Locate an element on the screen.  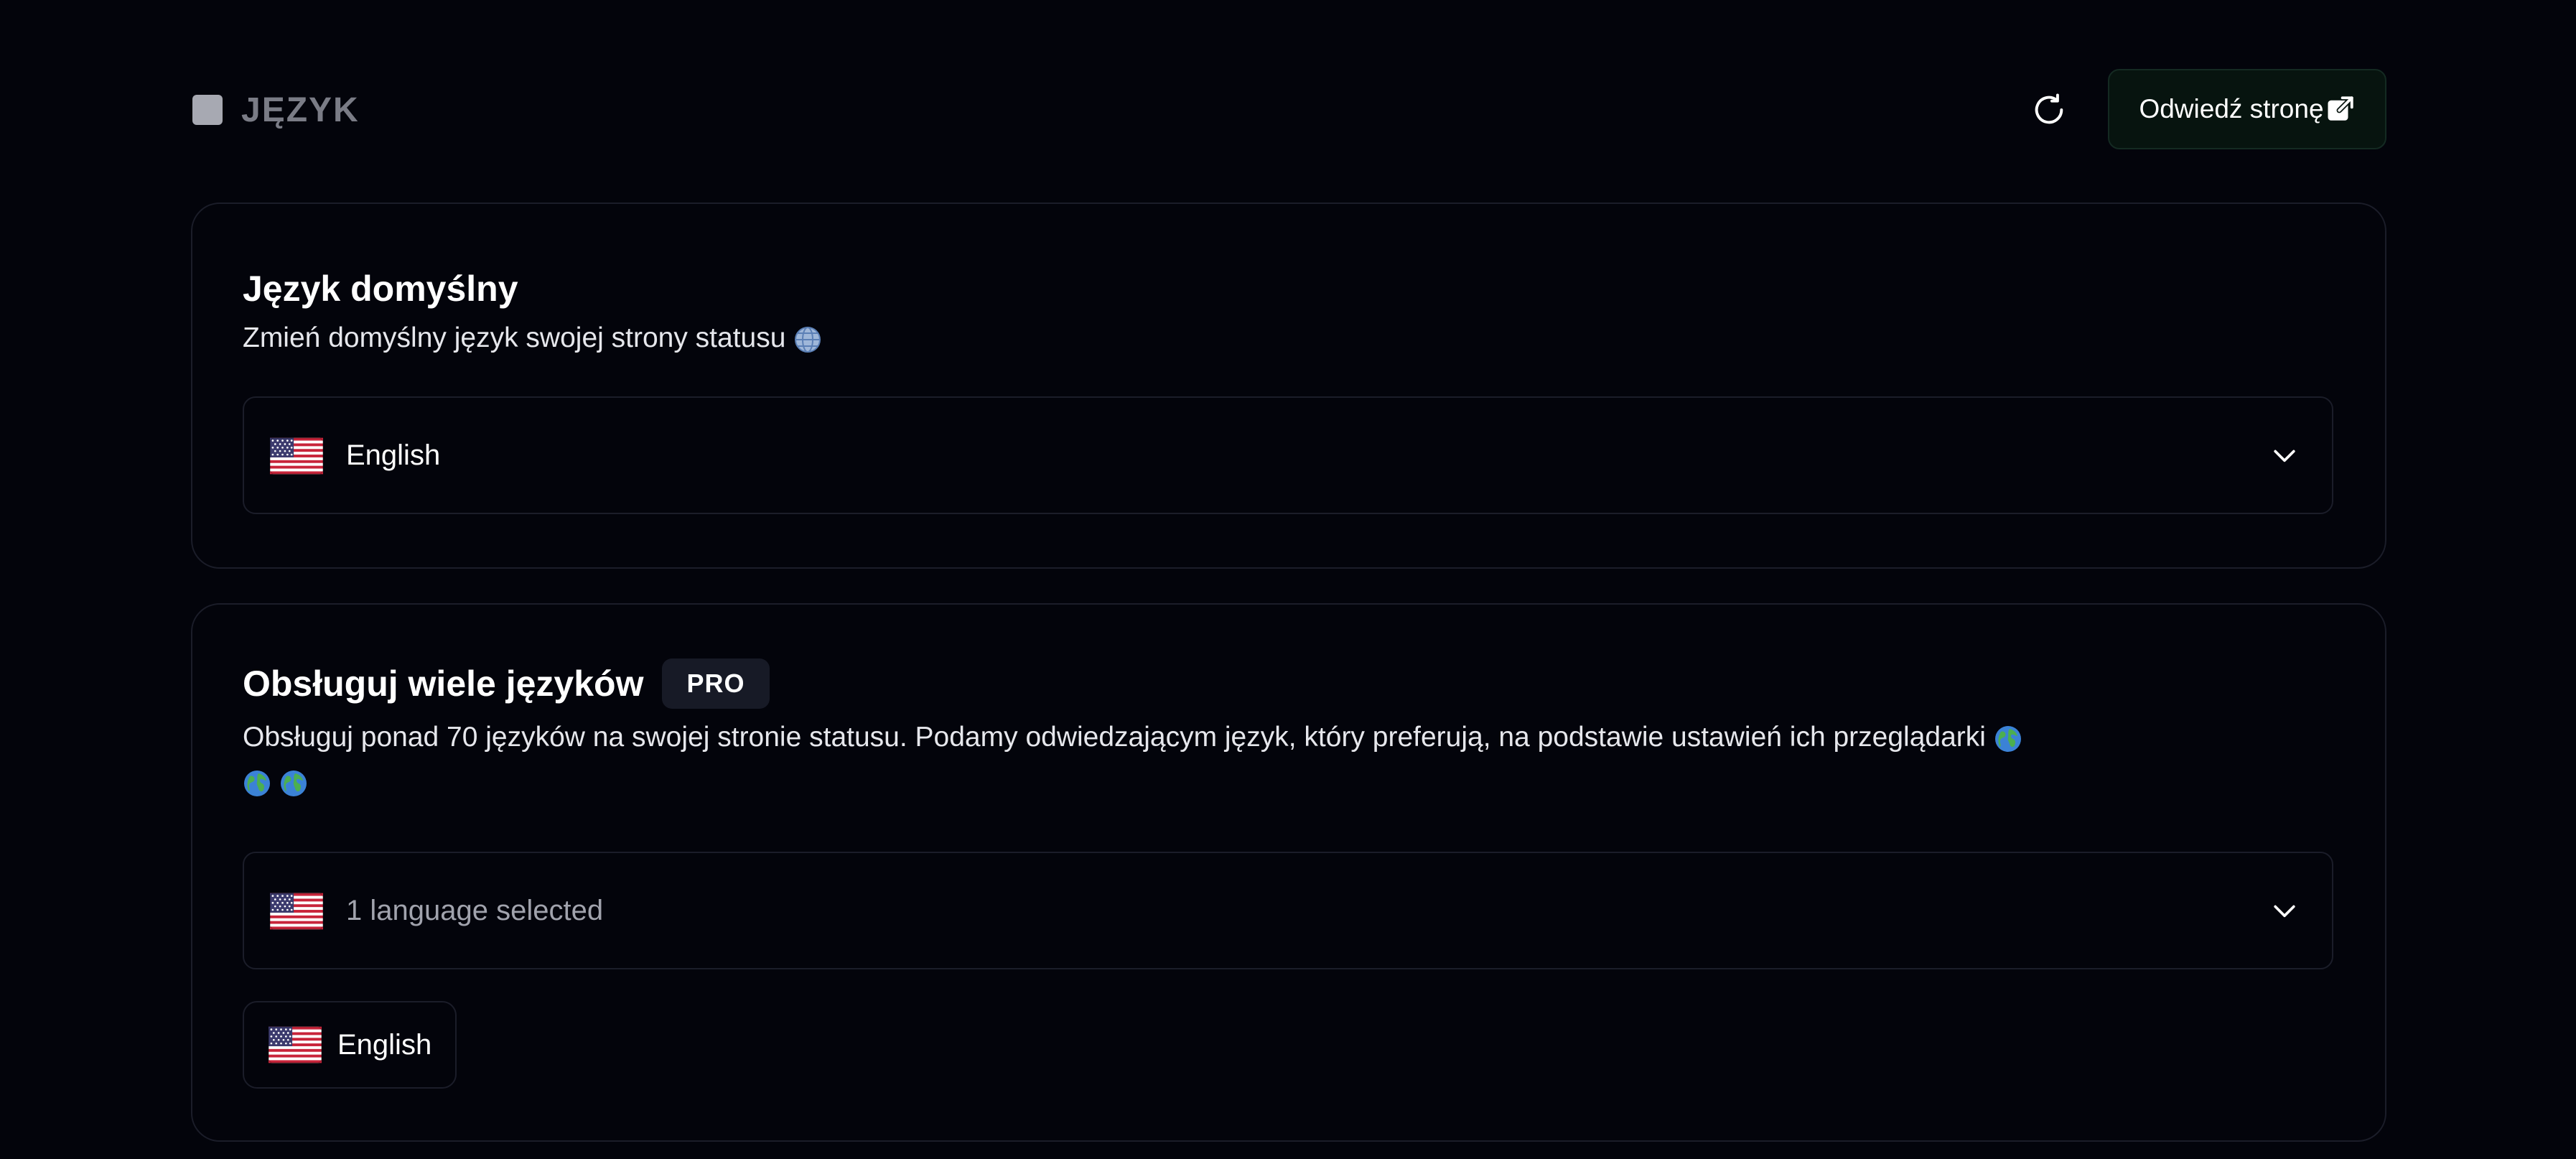
selected-language-chip: English is located at coordinates (350, 1045).